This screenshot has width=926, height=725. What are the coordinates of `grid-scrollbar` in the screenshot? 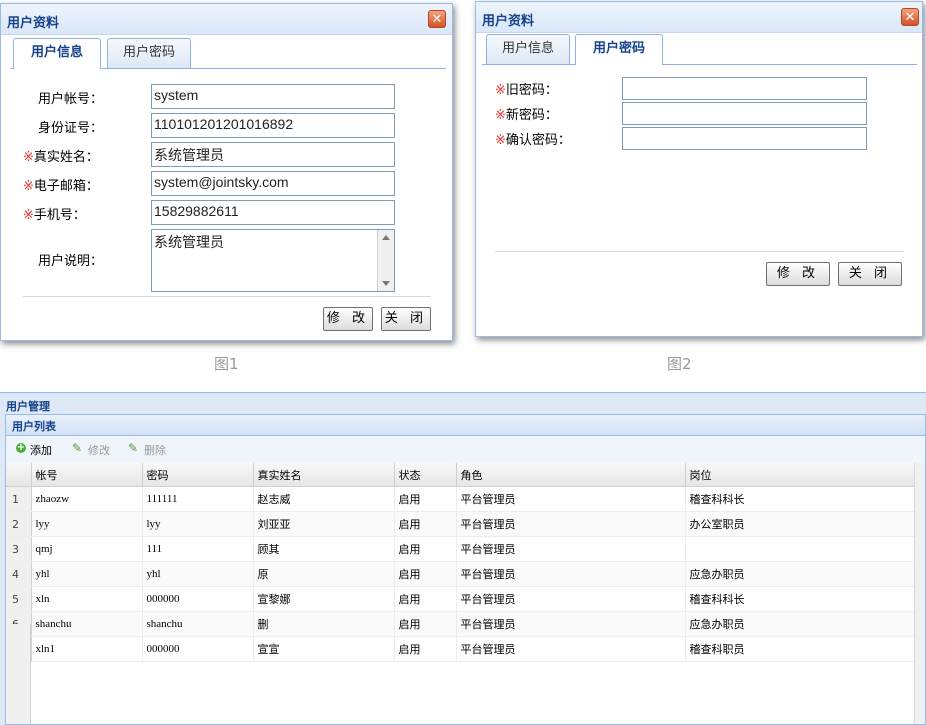 It's located at (919, 593).